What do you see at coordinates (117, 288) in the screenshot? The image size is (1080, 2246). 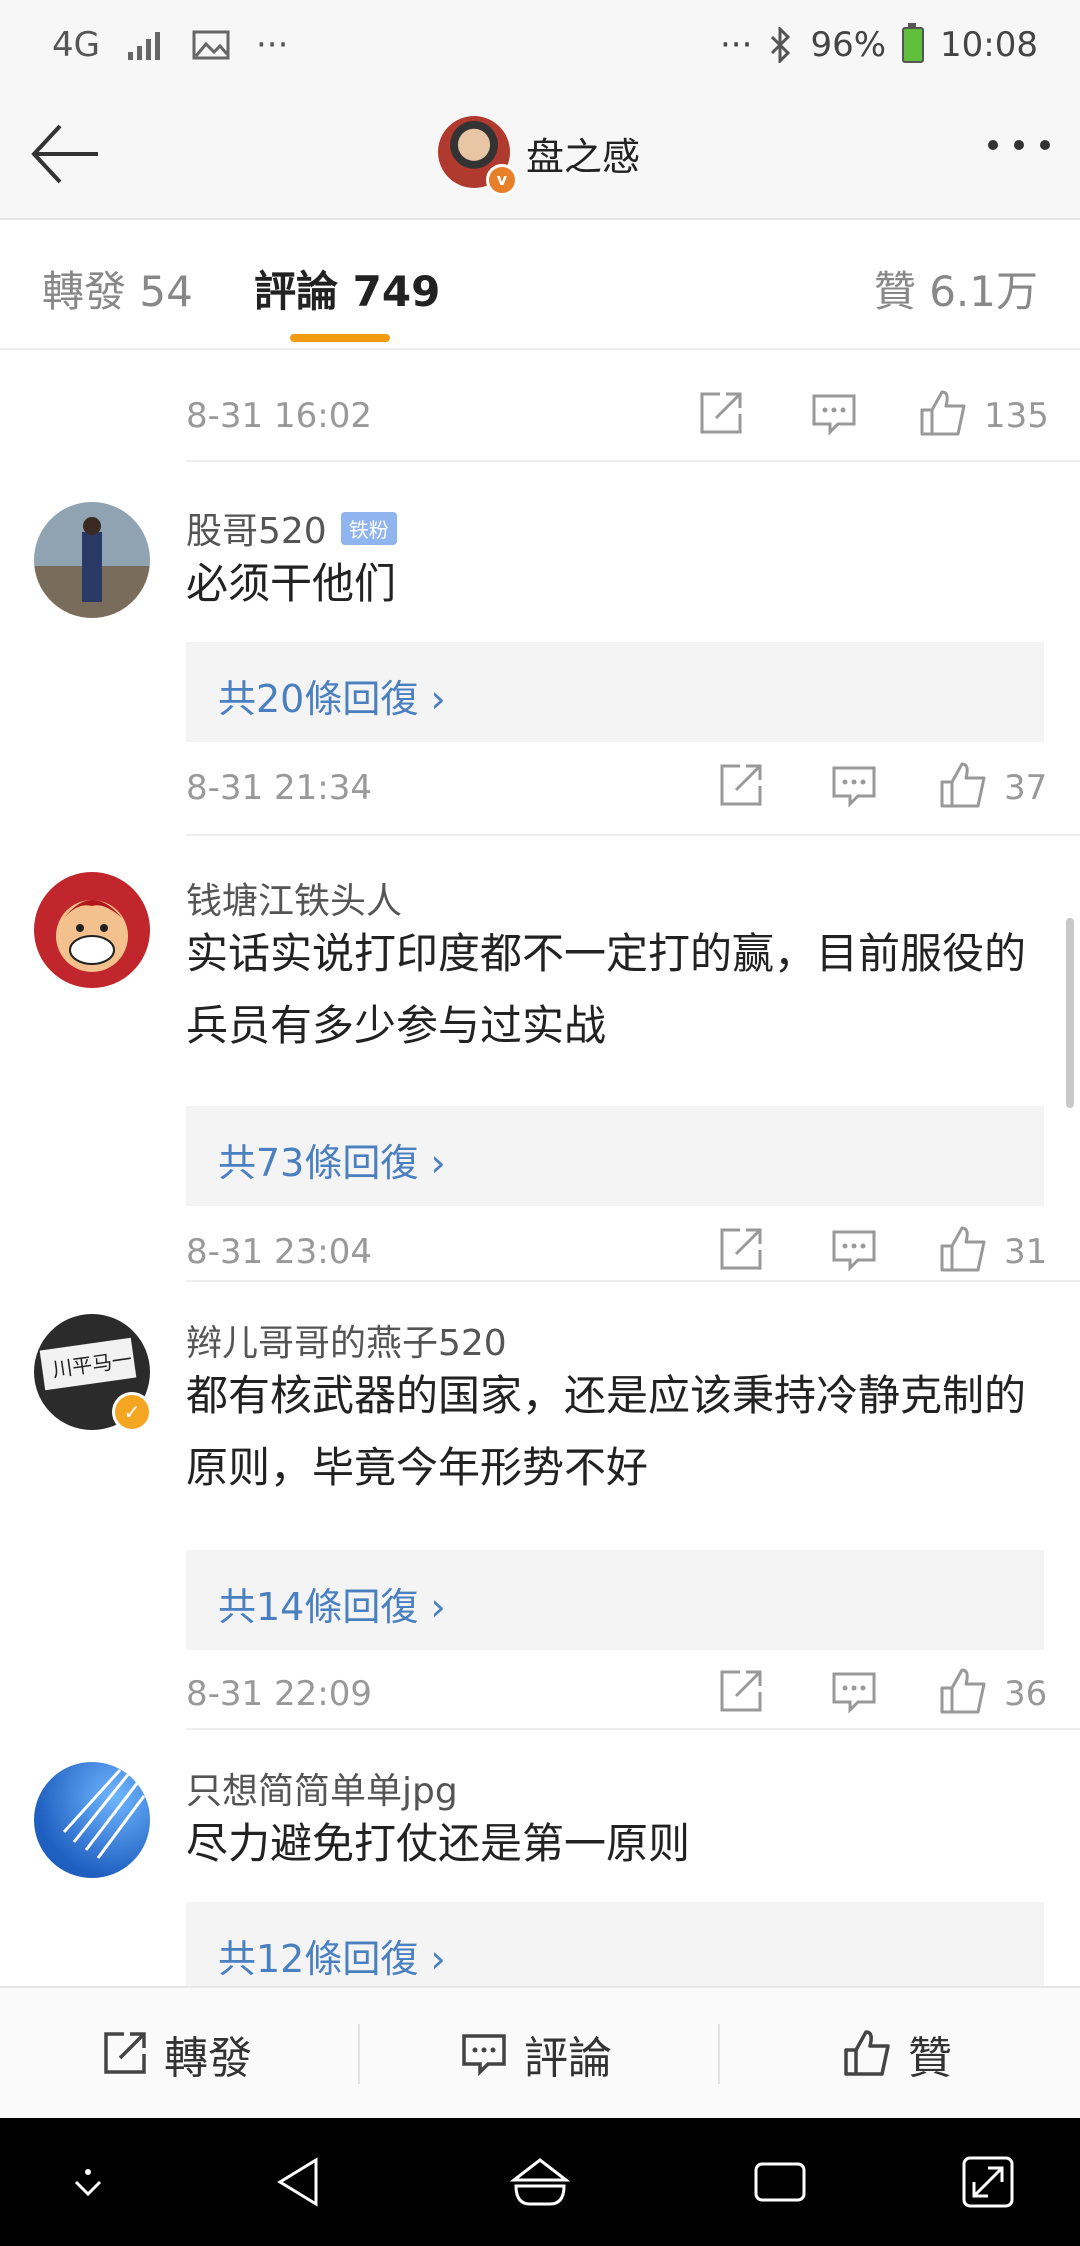 I see `tab-repost: 轉發 54` at bounding box center [117, 288].